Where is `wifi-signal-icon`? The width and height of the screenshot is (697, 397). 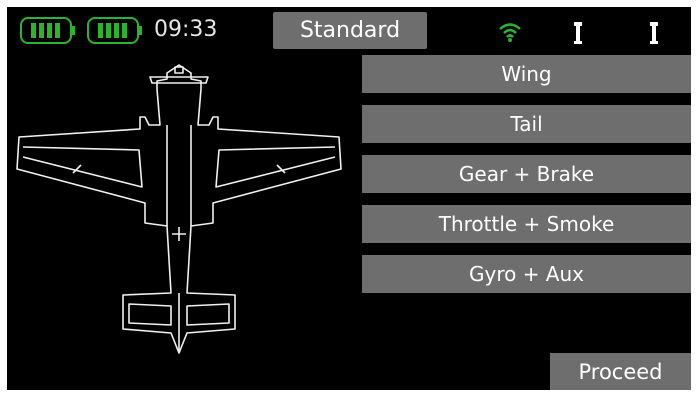
wifi-signal-icon is located at coordinates (510, 34).